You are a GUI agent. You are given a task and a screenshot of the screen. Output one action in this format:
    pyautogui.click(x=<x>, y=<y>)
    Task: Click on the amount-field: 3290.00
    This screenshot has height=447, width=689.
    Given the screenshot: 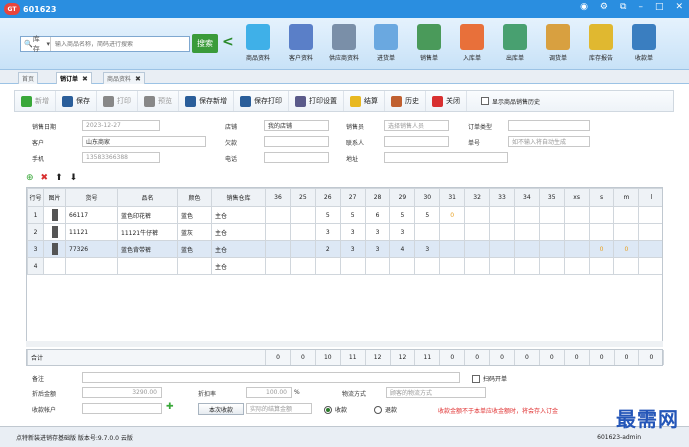 What is the action you would take?
    pyautogui.click(x=122, y=392)
    